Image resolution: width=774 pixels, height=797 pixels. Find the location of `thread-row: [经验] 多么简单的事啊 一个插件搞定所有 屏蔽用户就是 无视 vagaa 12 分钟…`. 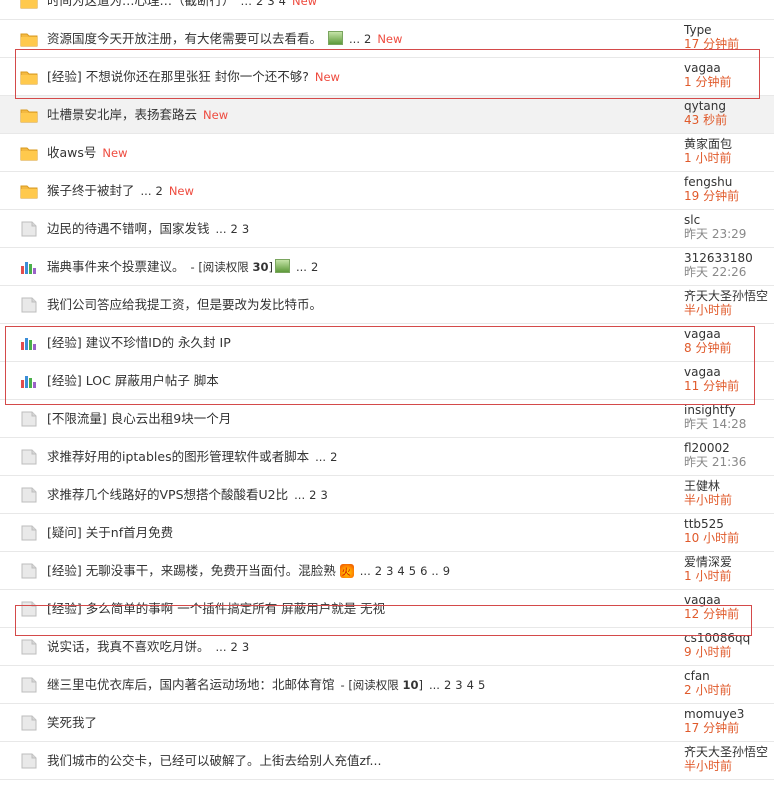

thread-row: [经验] 多么简单的事啊 一个插件搞定所有 屏蔽用户就是 无视 vagaa 12 分钟… is located at coordinates (387, 609).